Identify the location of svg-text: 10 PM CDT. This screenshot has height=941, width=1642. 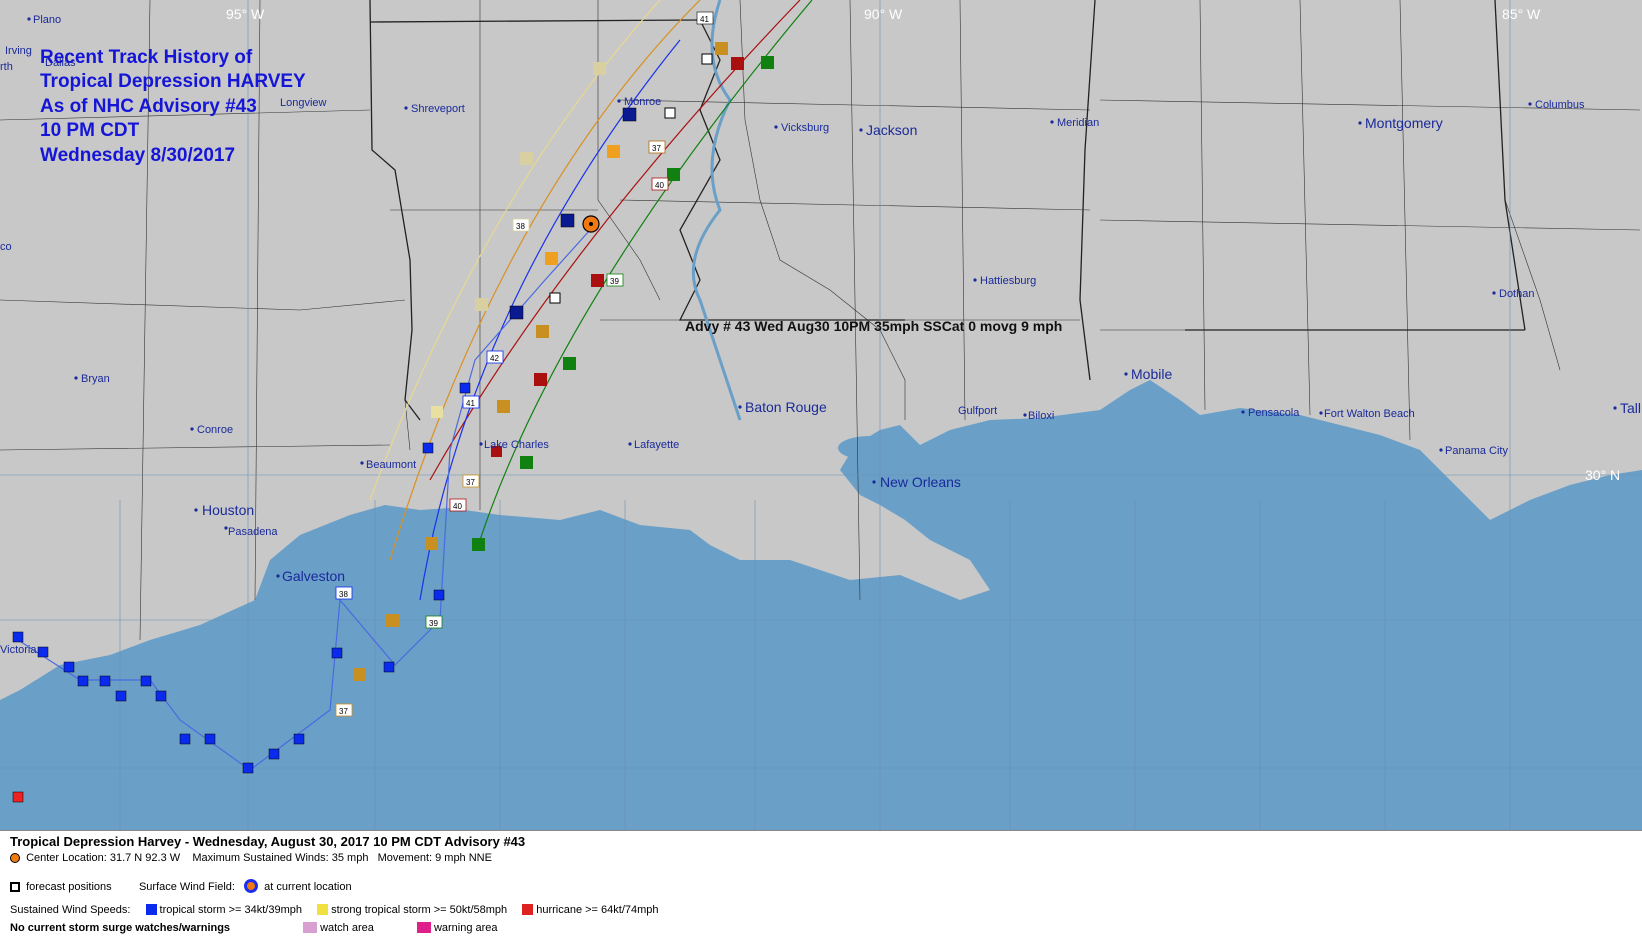
(90, 130).